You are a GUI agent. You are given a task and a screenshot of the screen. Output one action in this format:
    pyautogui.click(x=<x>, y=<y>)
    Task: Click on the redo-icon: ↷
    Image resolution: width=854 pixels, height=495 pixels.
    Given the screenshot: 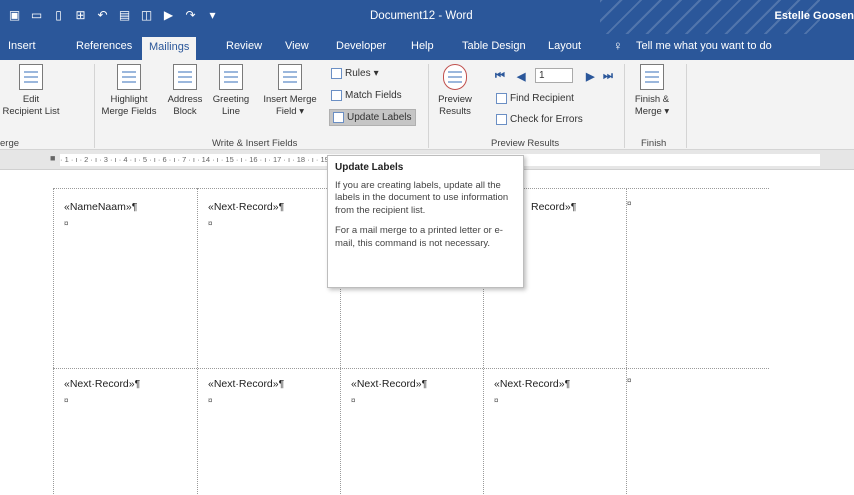 What is the action you would take?
    pyautogui.click(x=190, y=15)
    